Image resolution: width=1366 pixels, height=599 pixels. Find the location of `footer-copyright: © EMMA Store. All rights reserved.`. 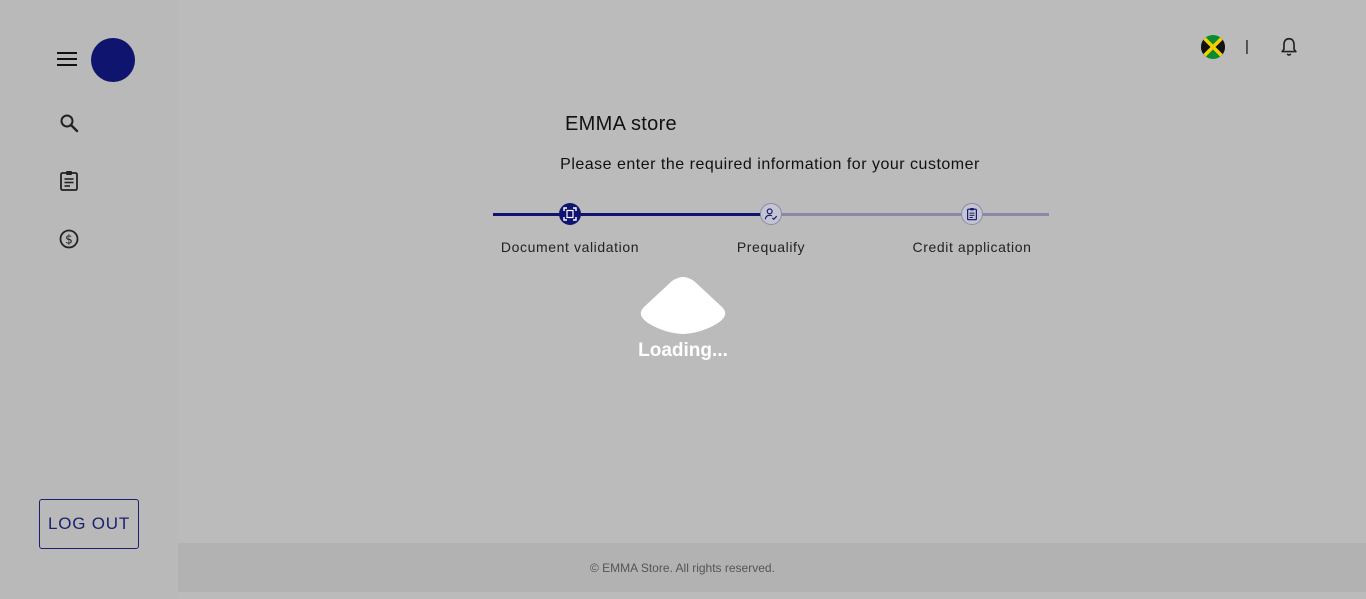

footer-copyright: © EMMA Store. All rights reserved. is located at coordinates (682, 568).